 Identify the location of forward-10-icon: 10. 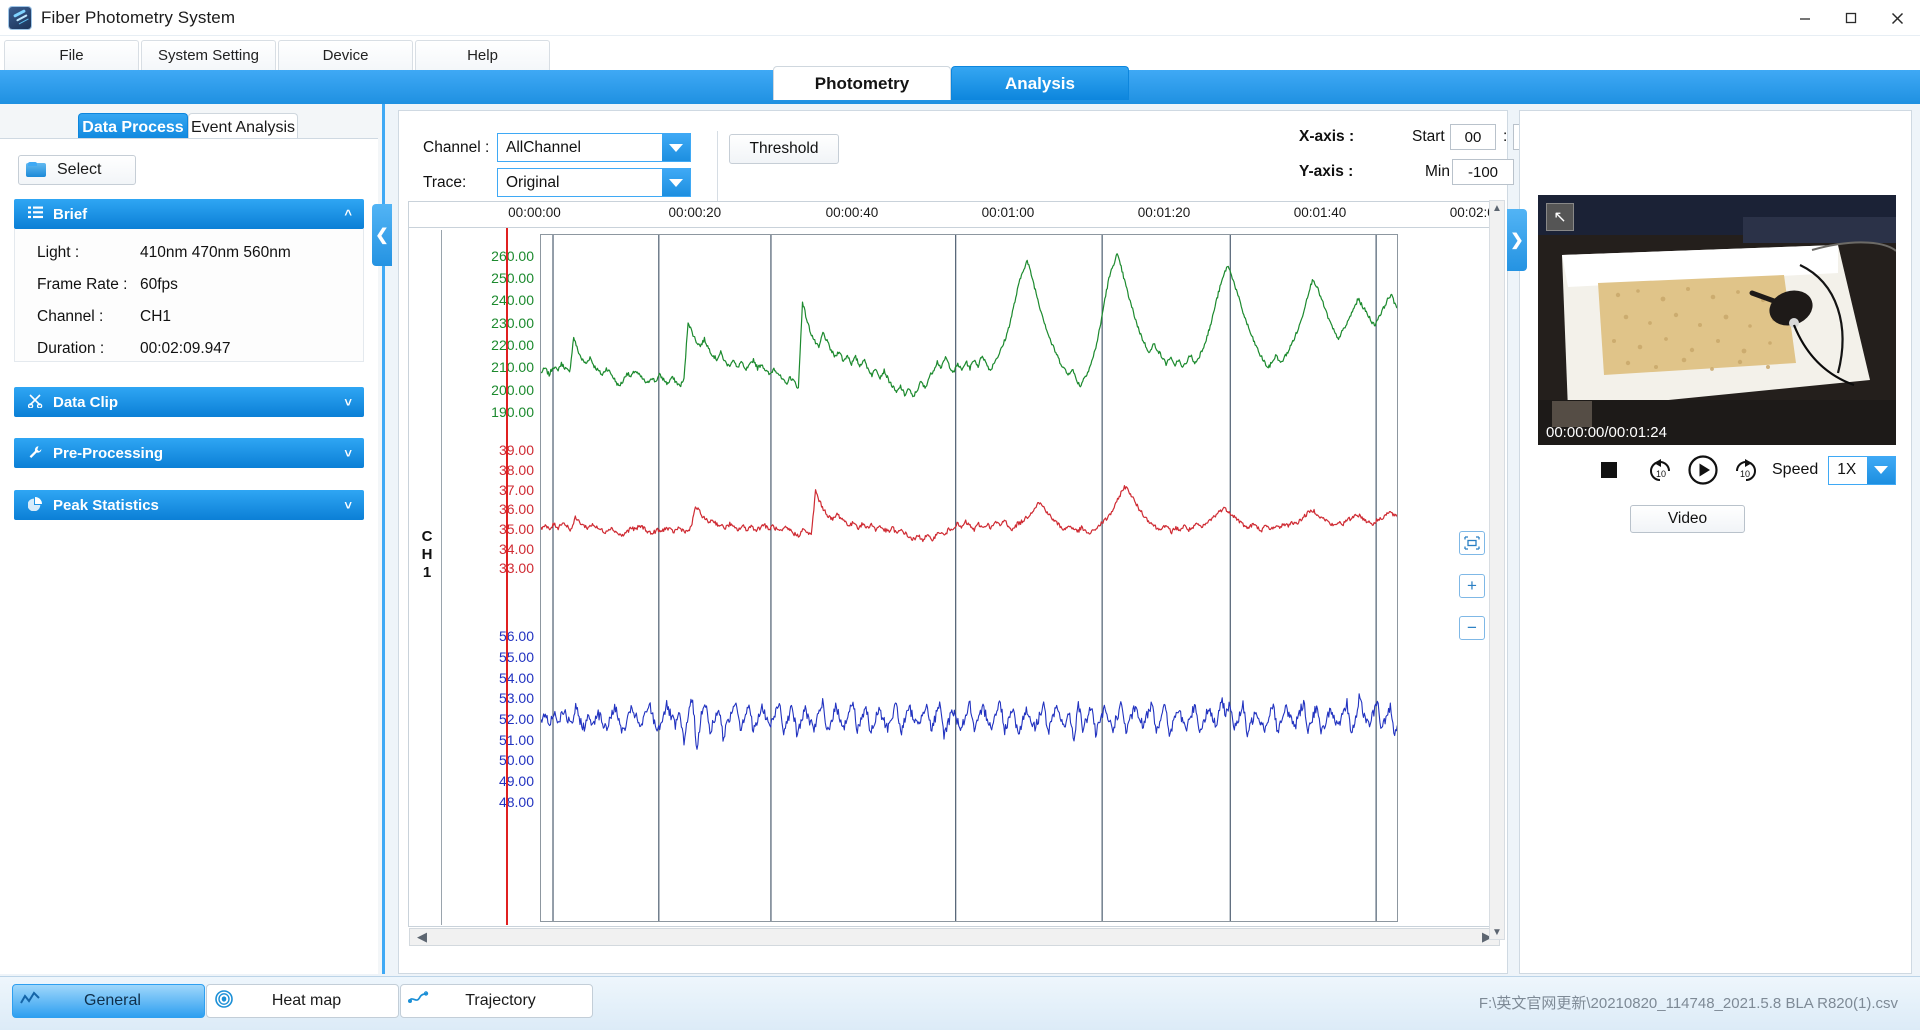
(1745, 470).